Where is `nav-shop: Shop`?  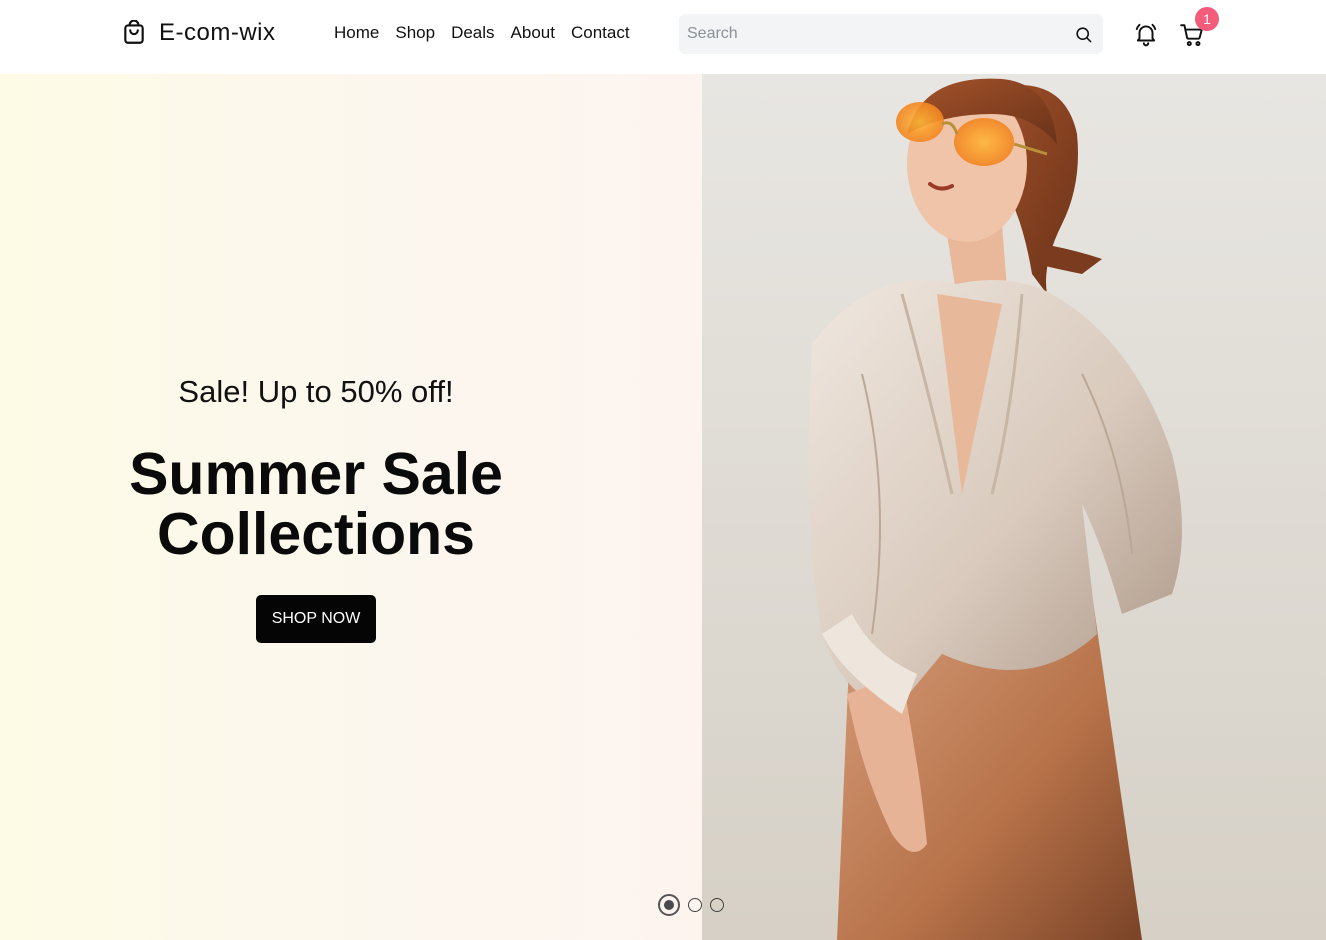 nav-shop: Shop is located at coordinates (415, 33).